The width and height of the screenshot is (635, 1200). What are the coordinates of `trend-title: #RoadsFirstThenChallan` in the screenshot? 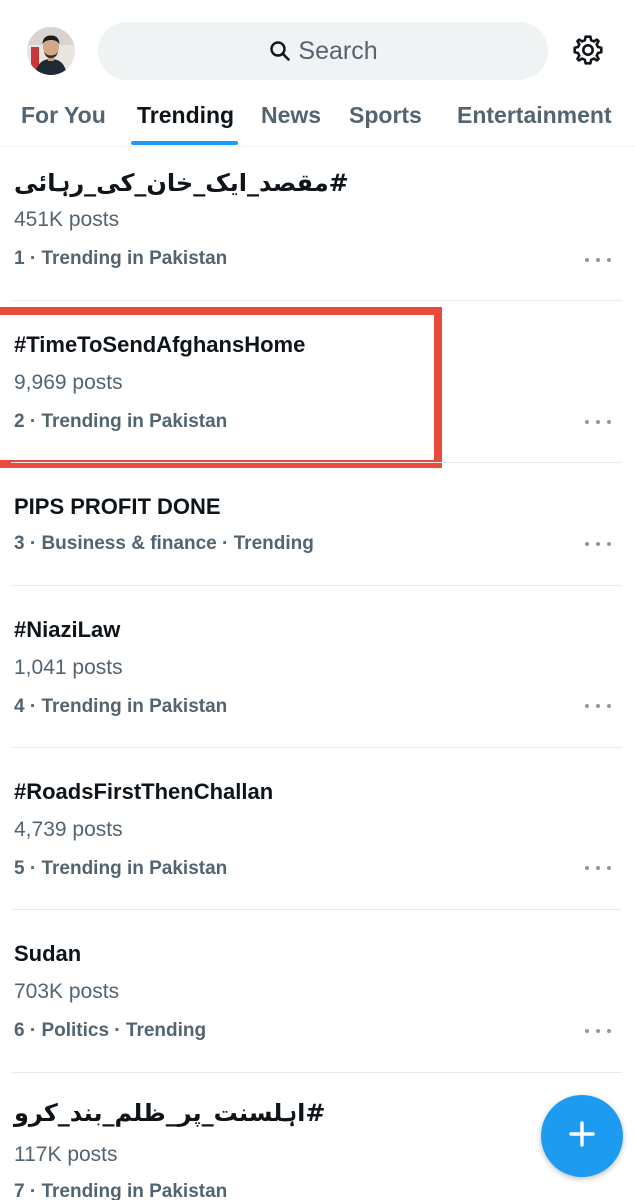 It's located at (144, 791).